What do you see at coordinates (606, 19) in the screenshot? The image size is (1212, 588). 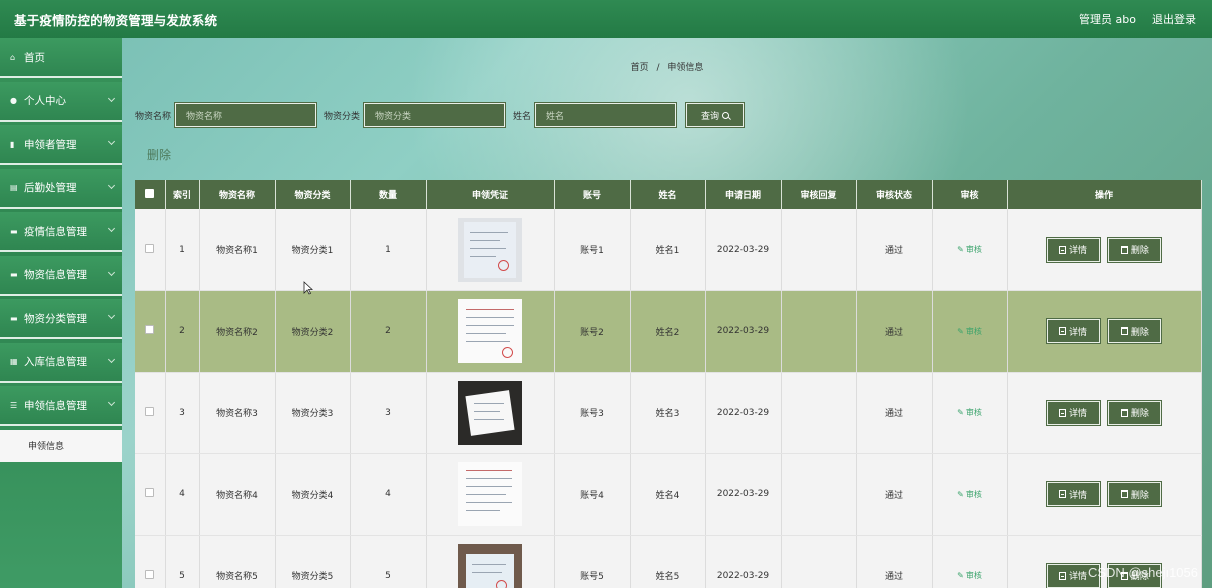 I see `top-header: 基于疫情防控的物资管理与发放系统 管理员 abo 退出登录` at bounding box center [606, 19].